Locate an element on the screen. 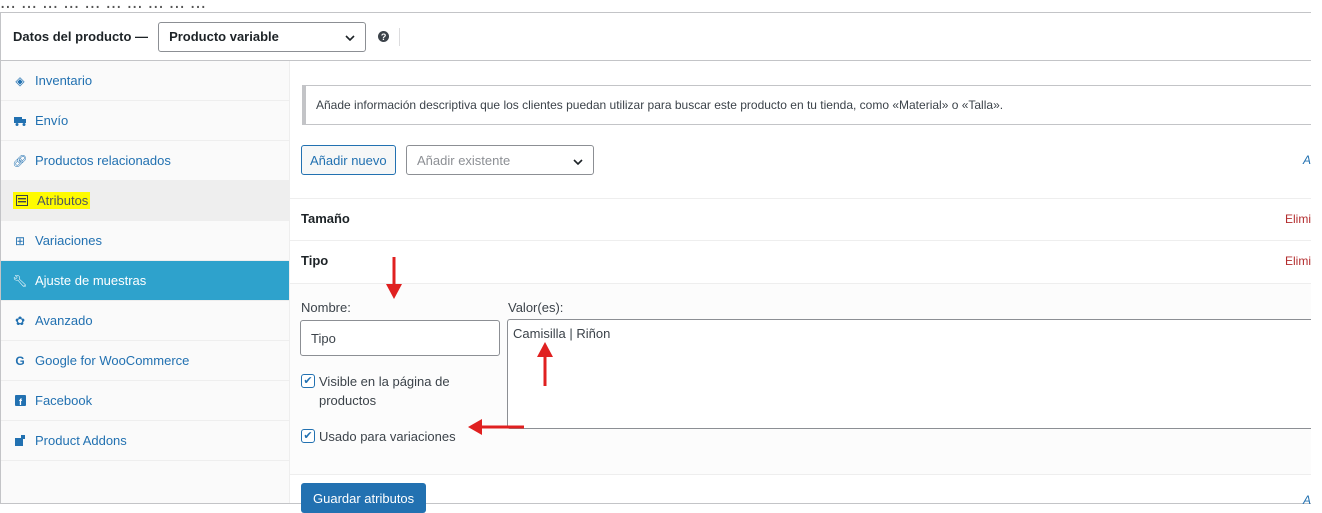 Image resolution: width=1322 pixels, height=513 pixels. addon-icon is located at coordinates (20, 440).